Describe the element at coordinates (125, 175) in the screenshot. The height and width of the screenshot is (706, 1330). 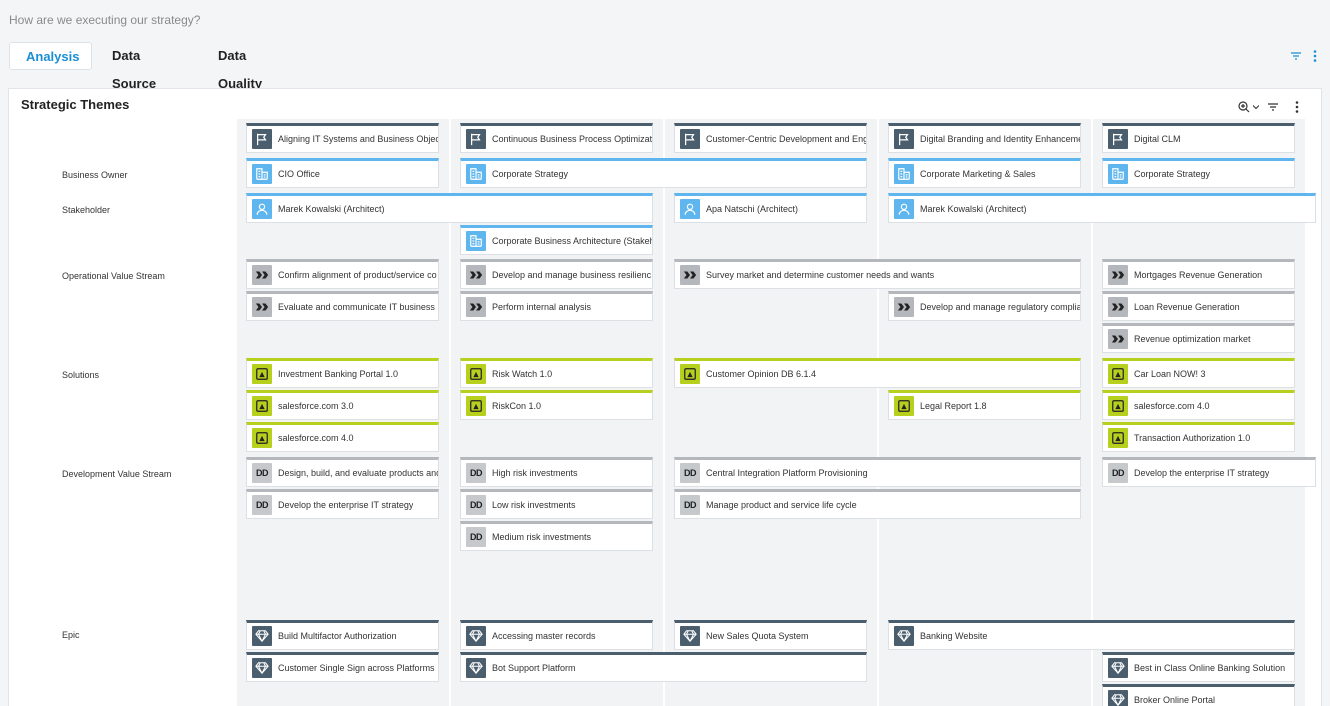
I see `row-label-business-owner: Business Owner` at that location.